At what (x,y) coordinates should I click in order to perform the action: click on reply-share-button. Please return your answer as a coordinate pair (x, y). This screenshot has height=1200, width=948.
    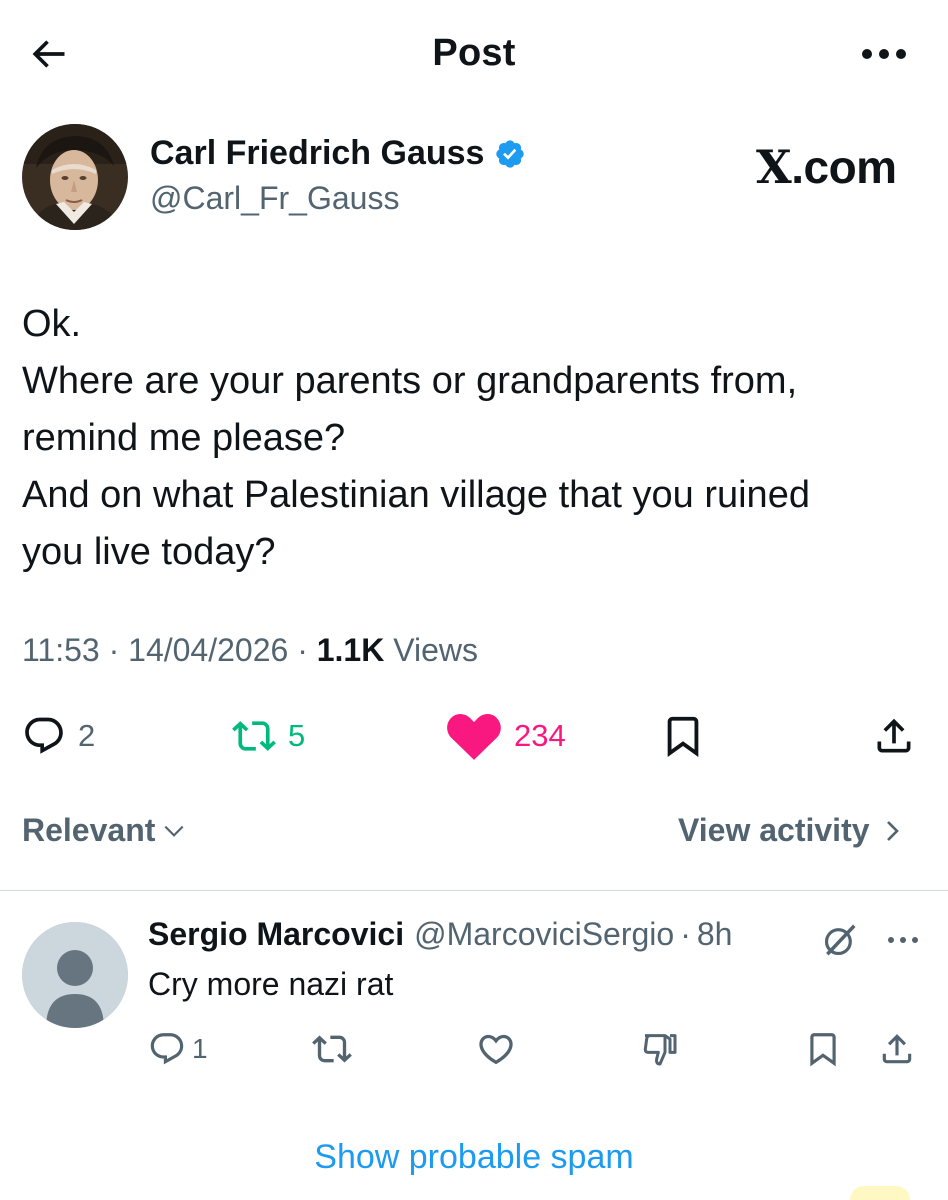
    Looking at the image, I should click on (897, 1049).